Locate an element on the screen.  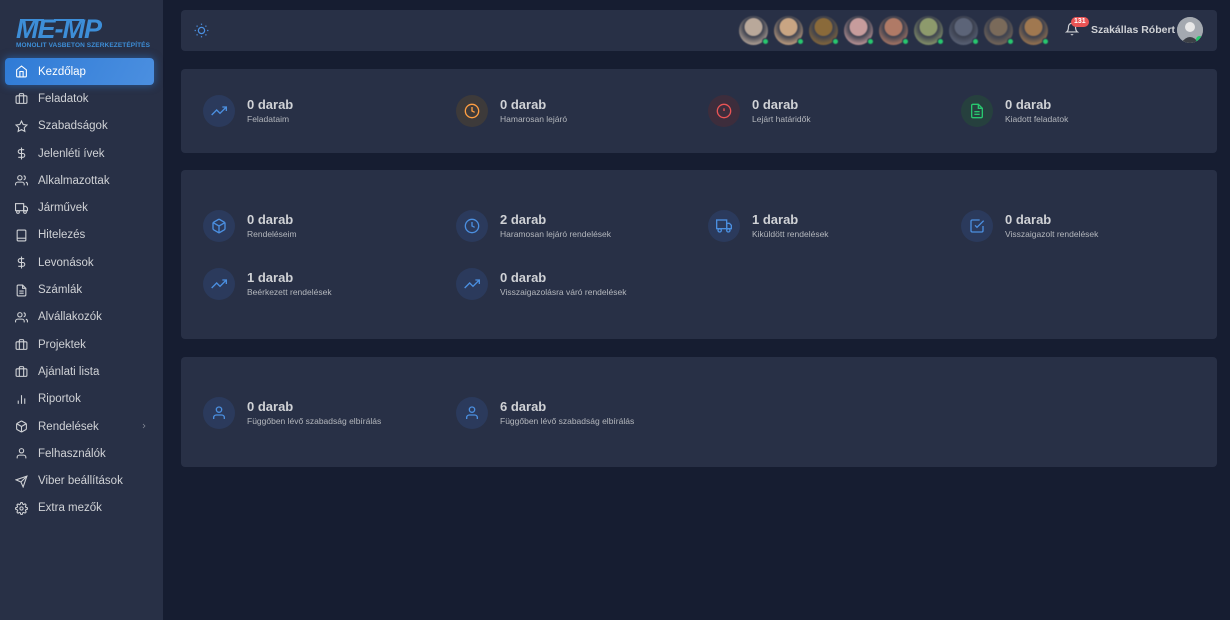
send-icon is located at coordinates (21, 481).